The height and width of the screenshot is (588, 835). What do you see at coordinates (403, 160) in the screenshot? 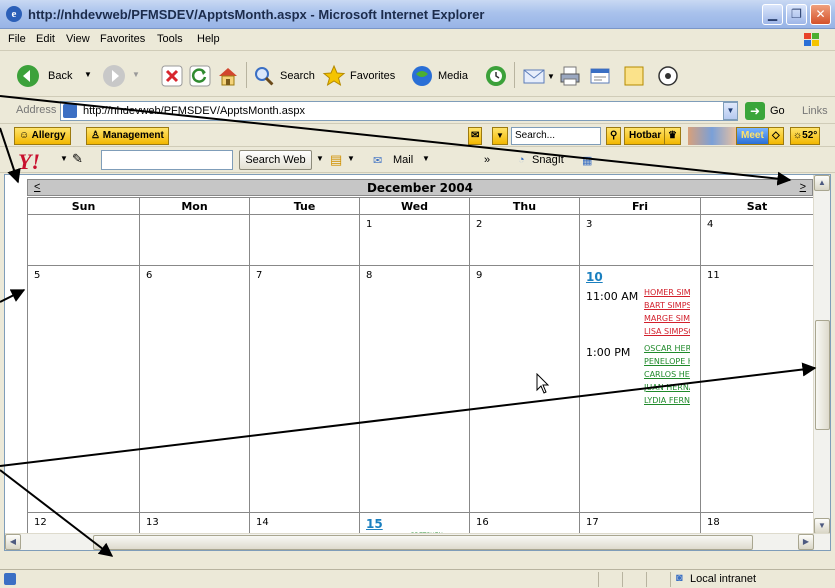
I see `yahoo-mail-button: Mail` at bounding box center [403, 160].